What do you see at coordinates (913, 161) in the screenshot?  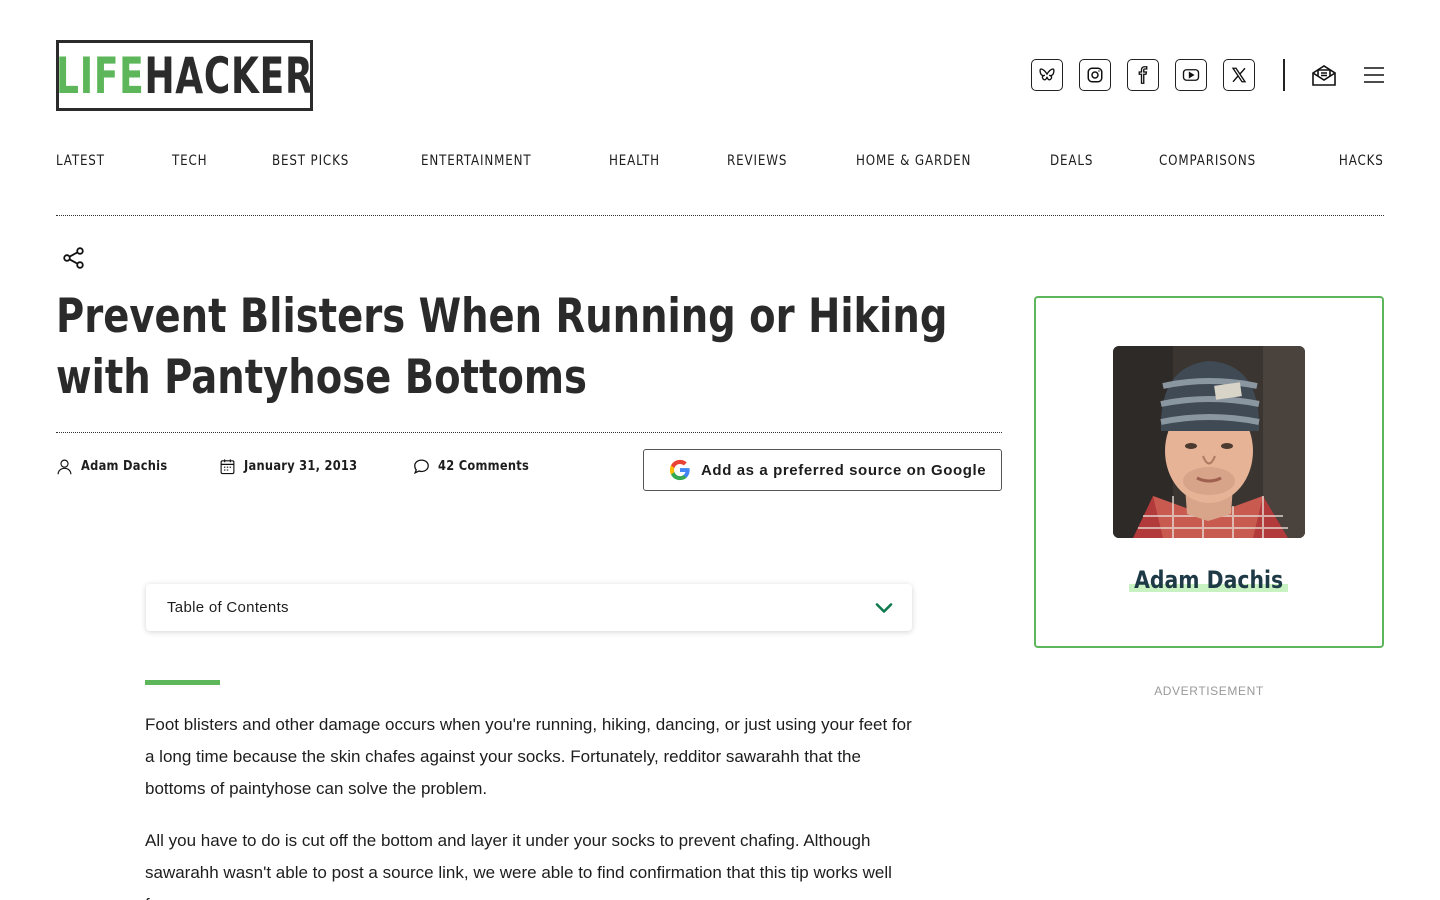 I see `nav-item-home-garden: HOME & GARDEN` at bounding box center [913, 161].